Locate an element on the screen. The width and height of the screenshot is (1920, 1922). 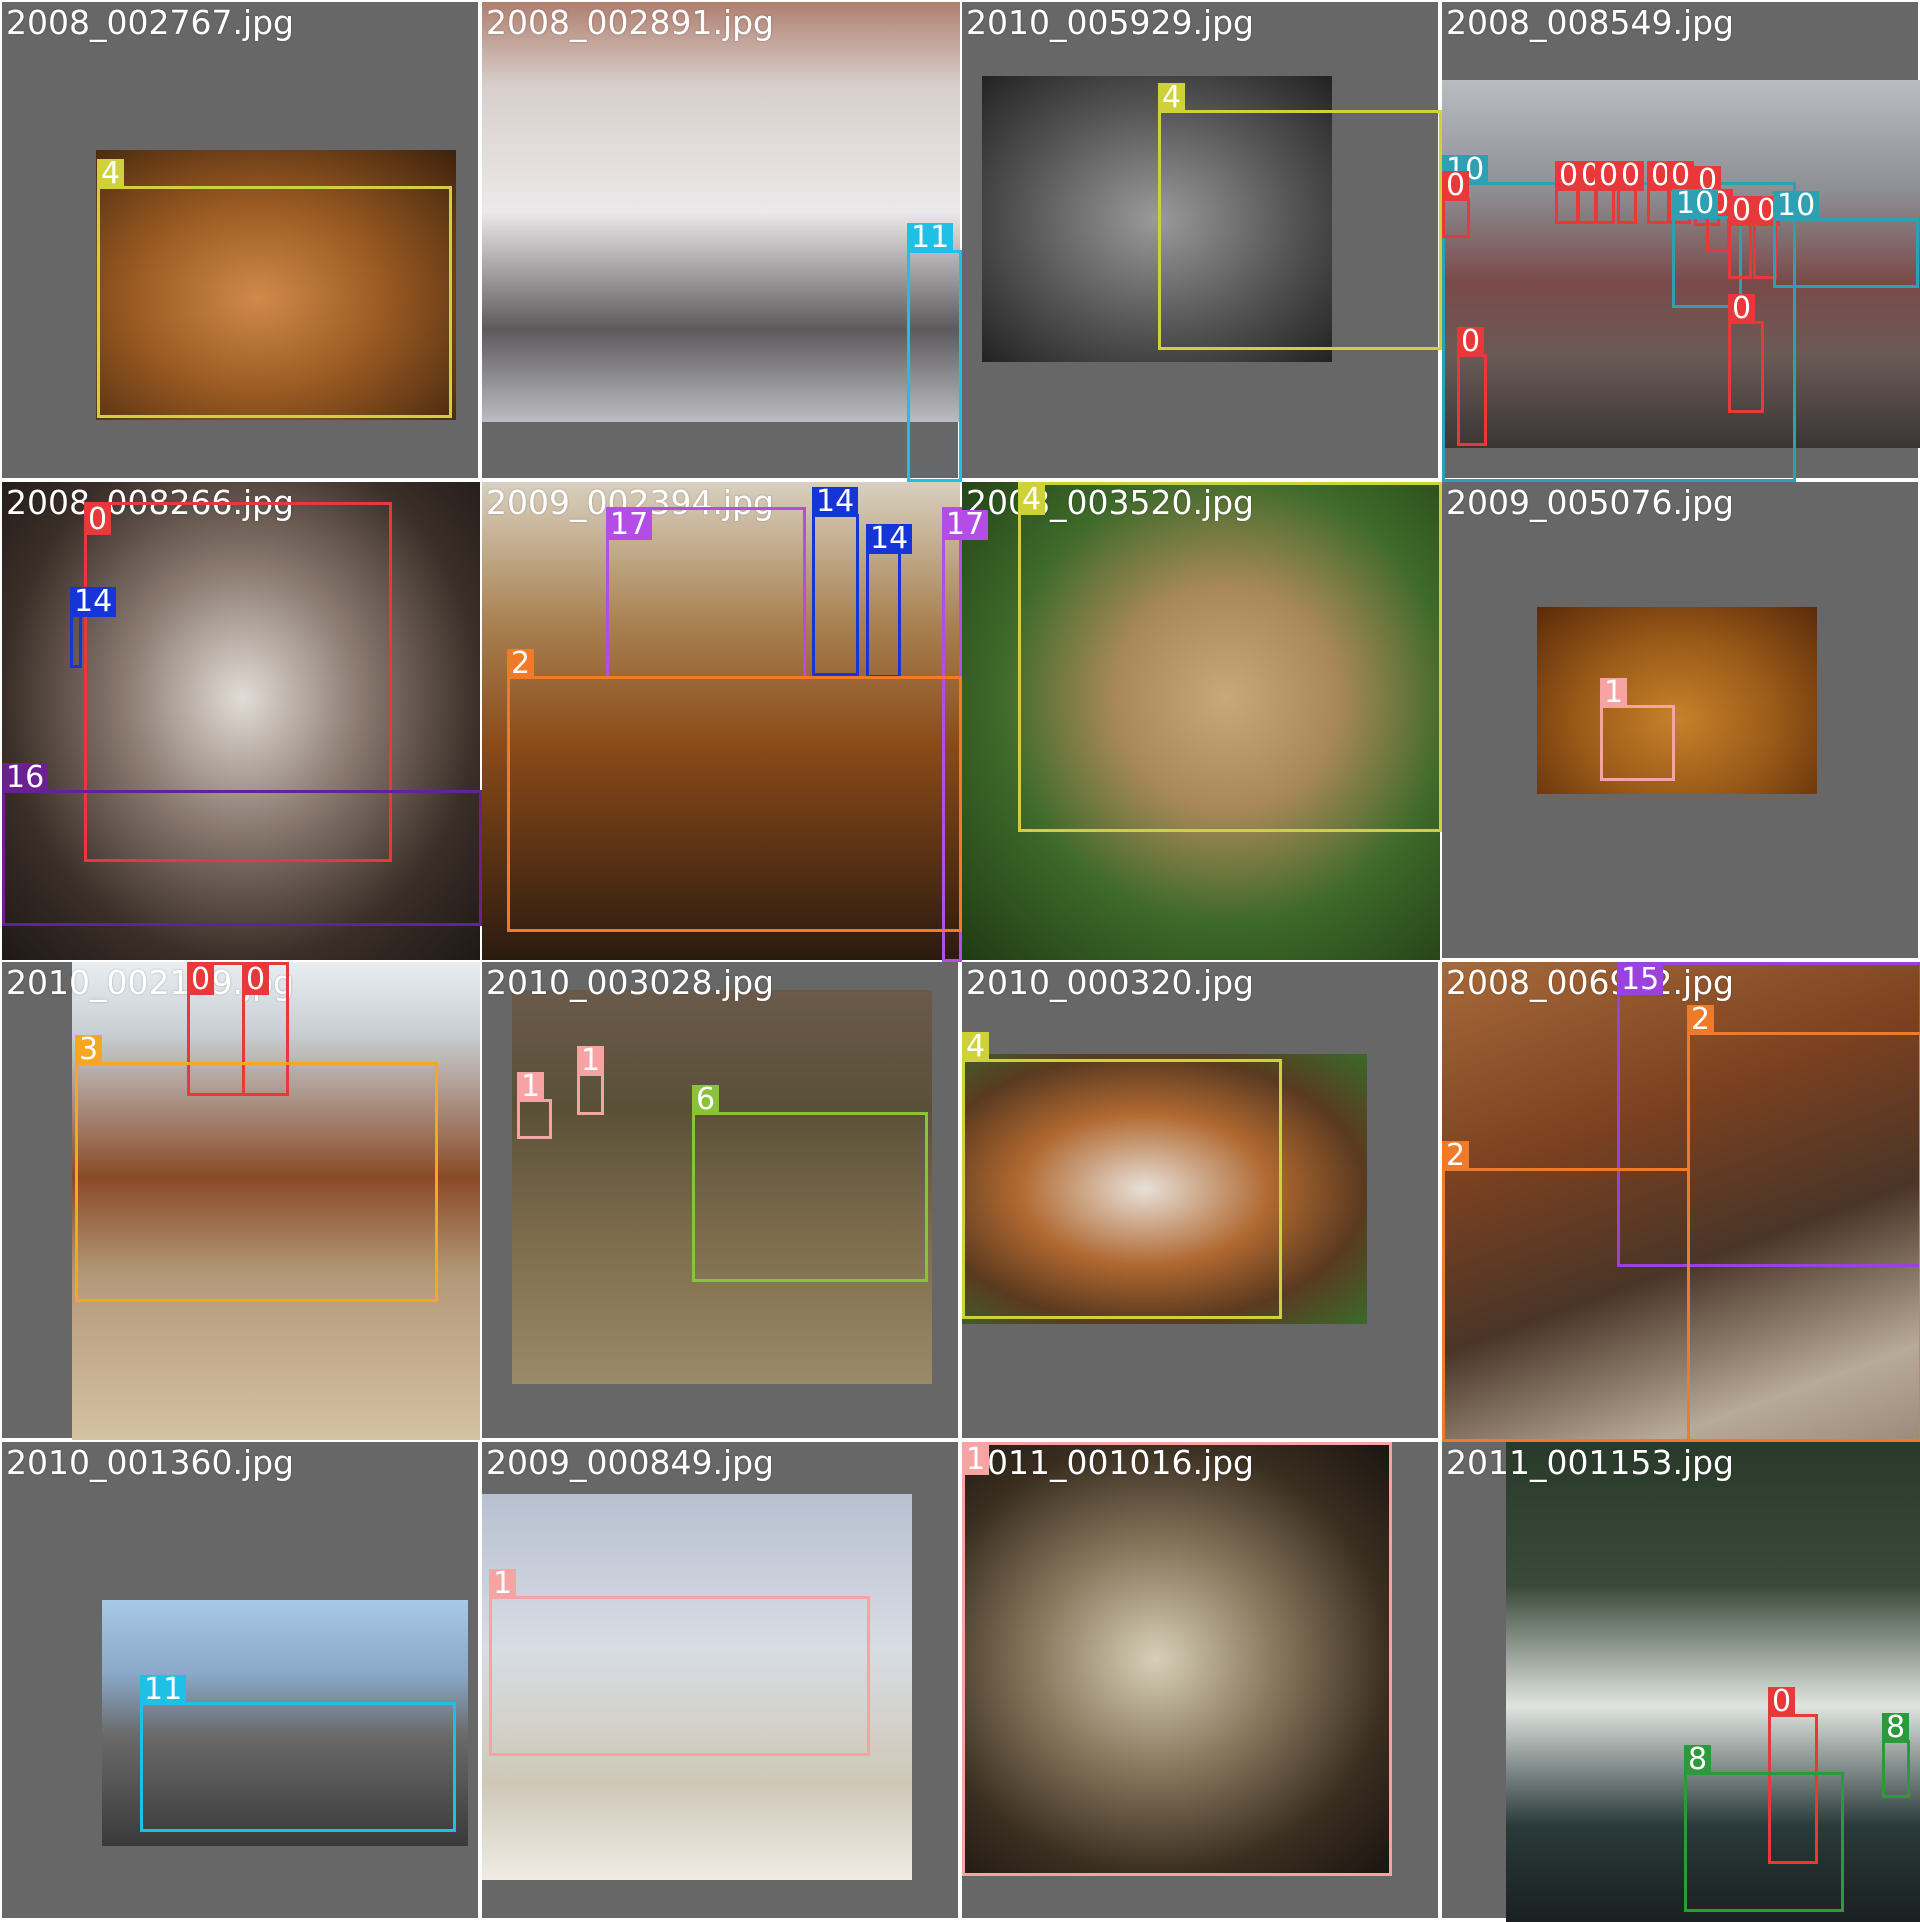
mosaic-tile-dog: 2008_002767.jpg 4 is located at coordinates (240, 240).